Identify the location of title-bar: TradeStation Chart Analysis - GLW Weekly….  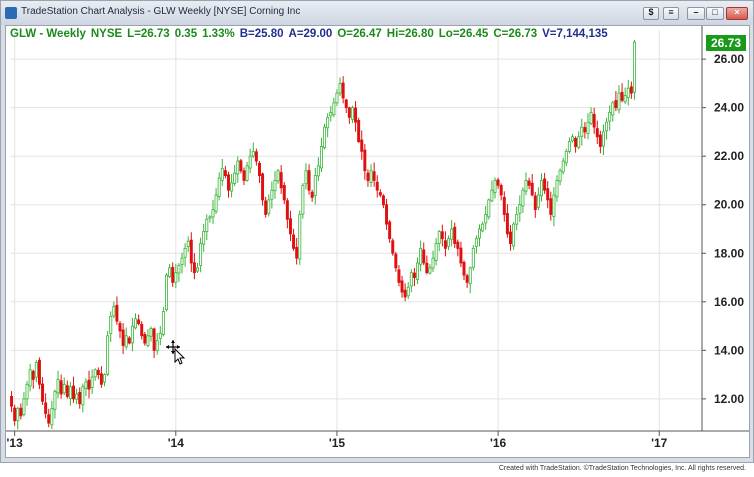
(377, 13).